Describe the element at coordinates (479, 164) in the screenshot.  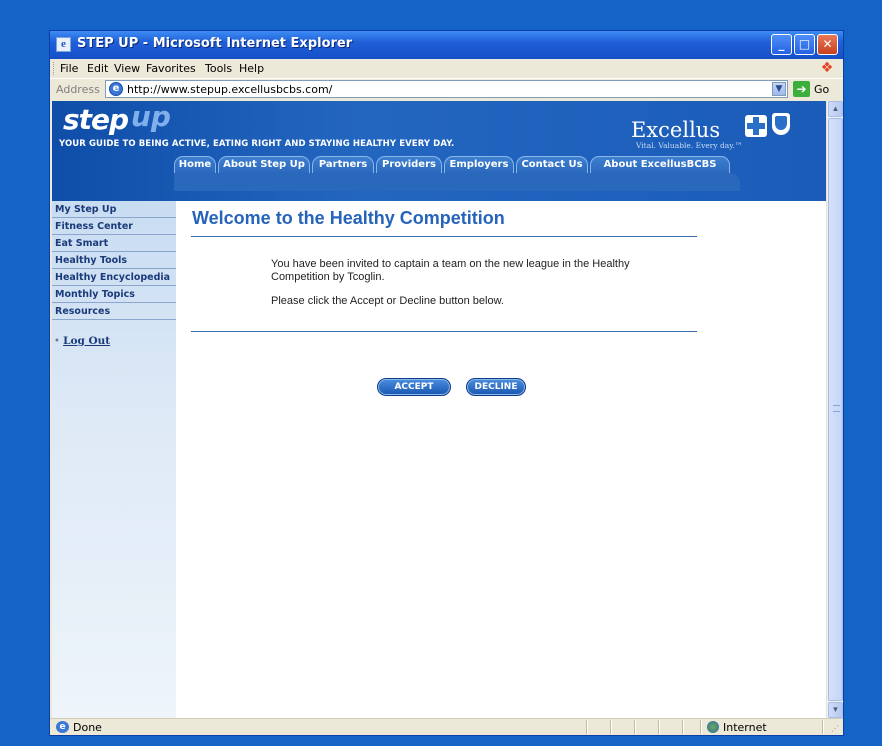
I see `tab-employers: Employers` at that location.